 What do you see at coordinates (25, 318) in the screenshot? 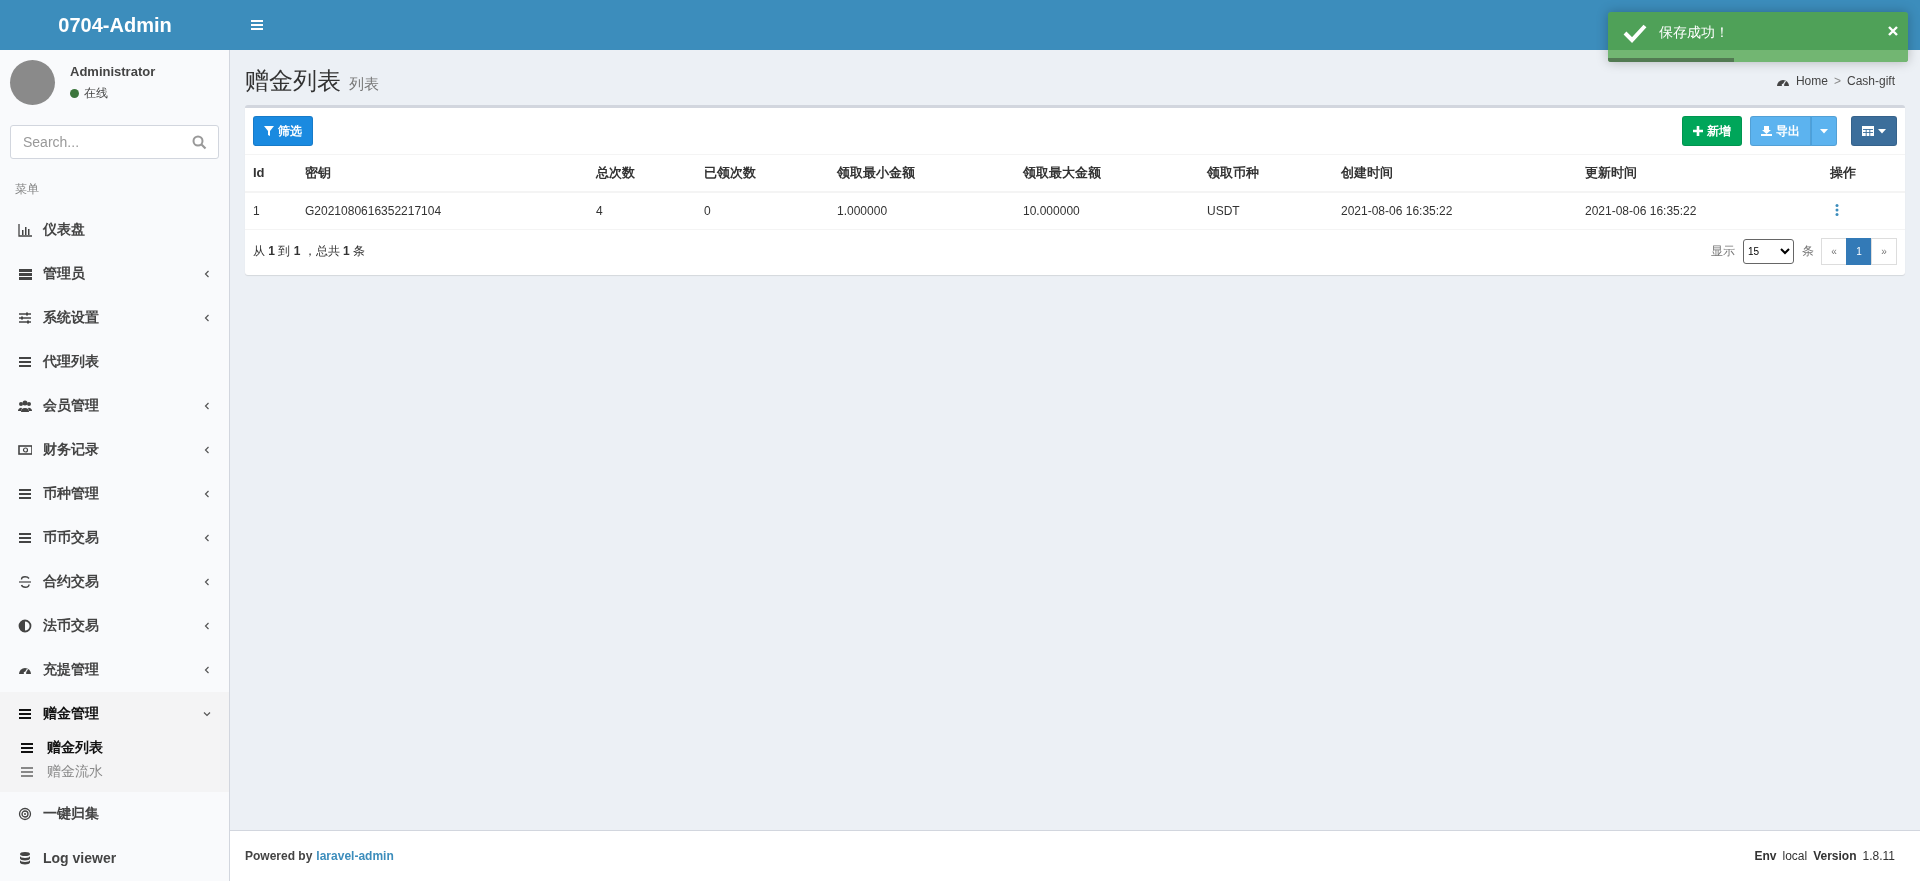
I see `sliders-icon` at bounding box center [25, 318].